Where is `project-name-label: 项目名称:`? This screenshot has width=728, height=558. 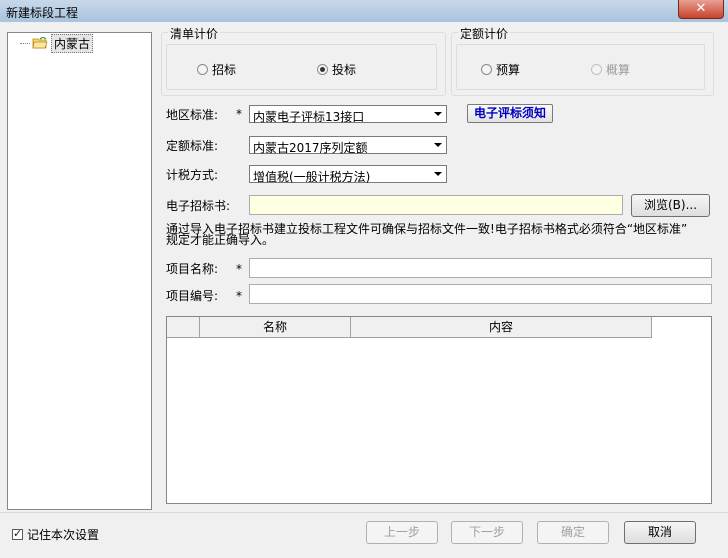 project-name-label: 项目名称: is located at coordinates (192, 269).